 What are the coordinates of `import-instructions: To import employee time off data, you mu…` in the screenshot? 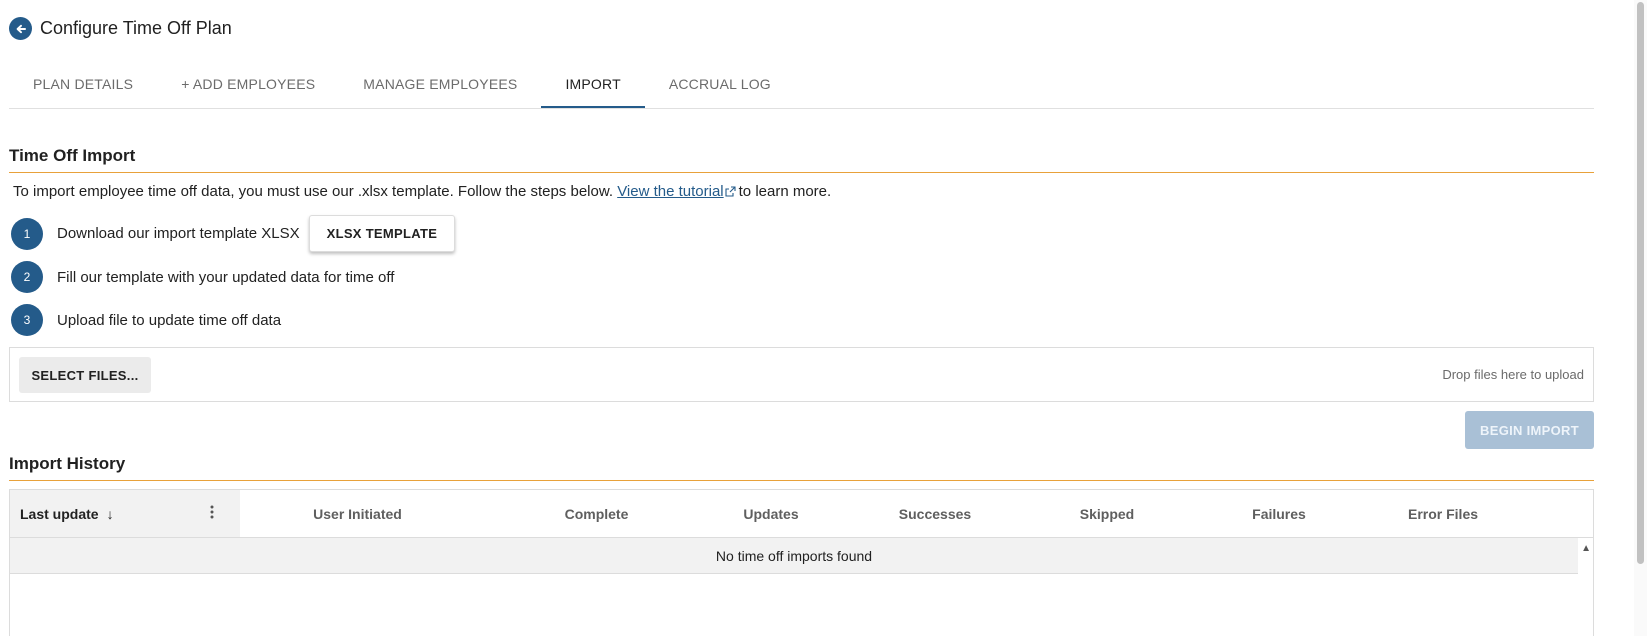 It's located at (422, 191).